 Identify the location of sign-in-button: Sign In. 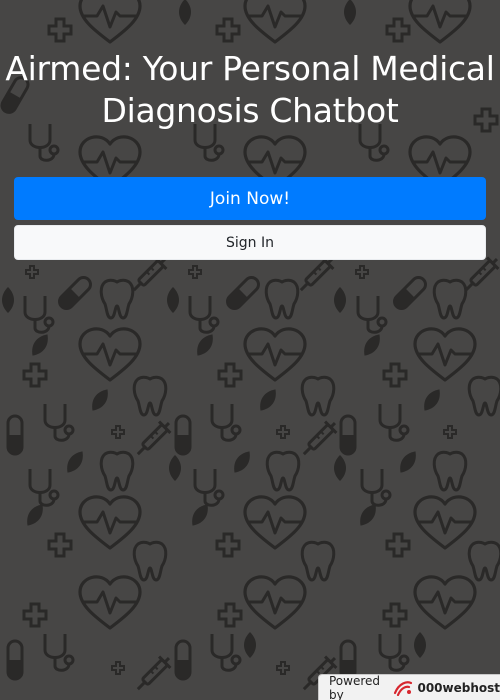
(250, 242).